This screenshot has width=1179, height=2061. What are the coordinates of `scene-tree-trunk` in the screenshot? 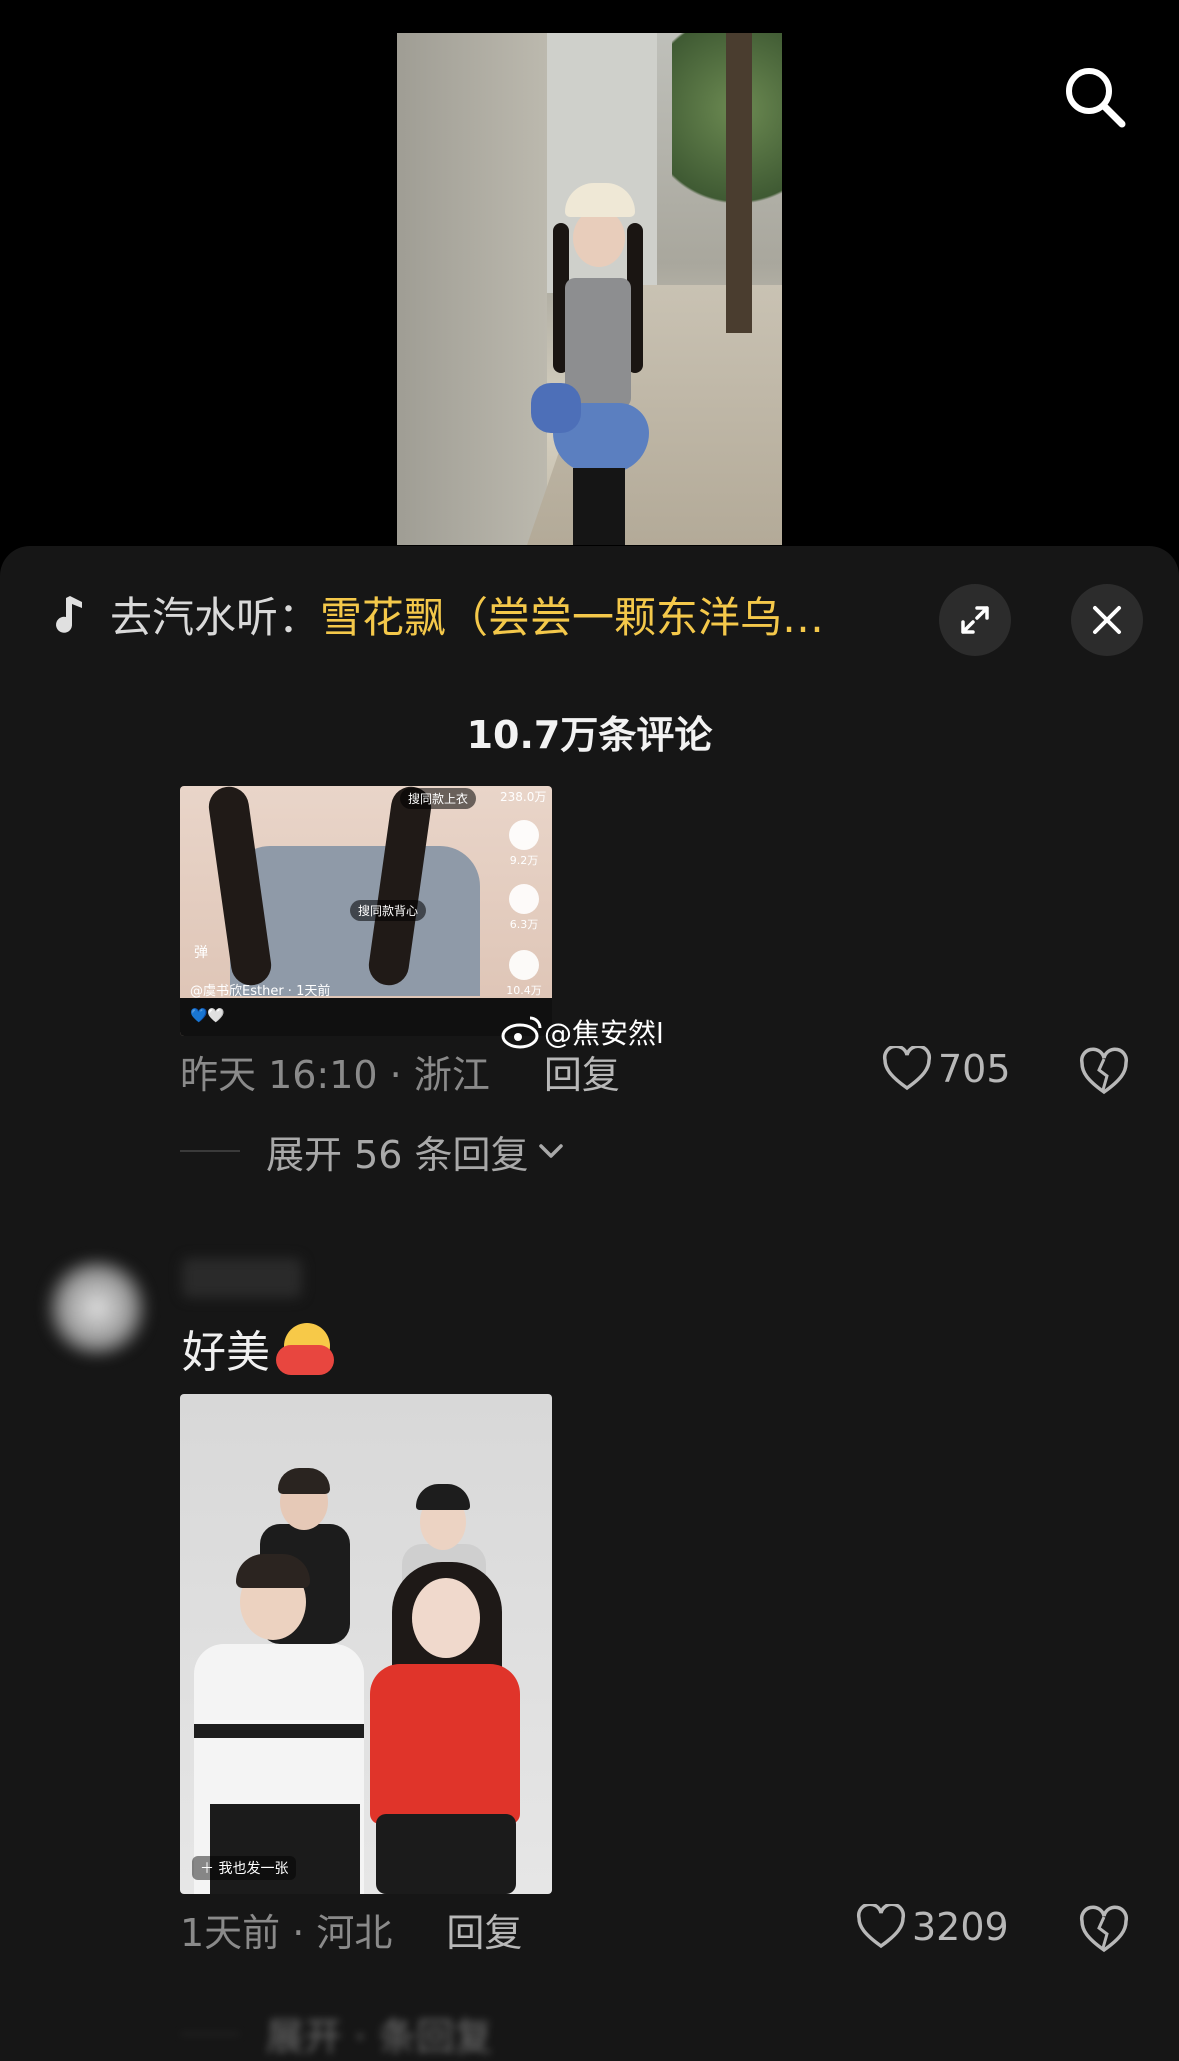 It's located at (739, 183).